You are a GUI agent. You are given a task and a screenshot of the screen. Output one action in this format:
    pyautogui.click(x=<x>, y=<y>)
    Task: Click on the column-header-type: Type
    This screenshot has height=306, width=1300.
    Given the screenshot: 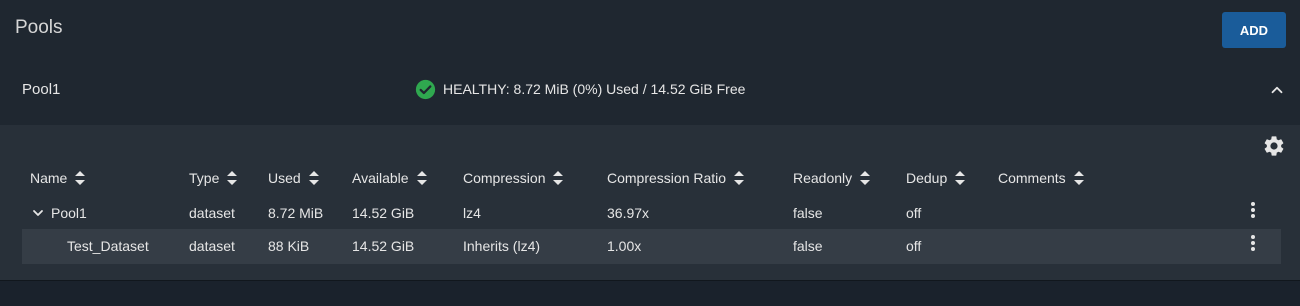 What is the action you would take?
    pyautogui.click(x=213, y=178)
    